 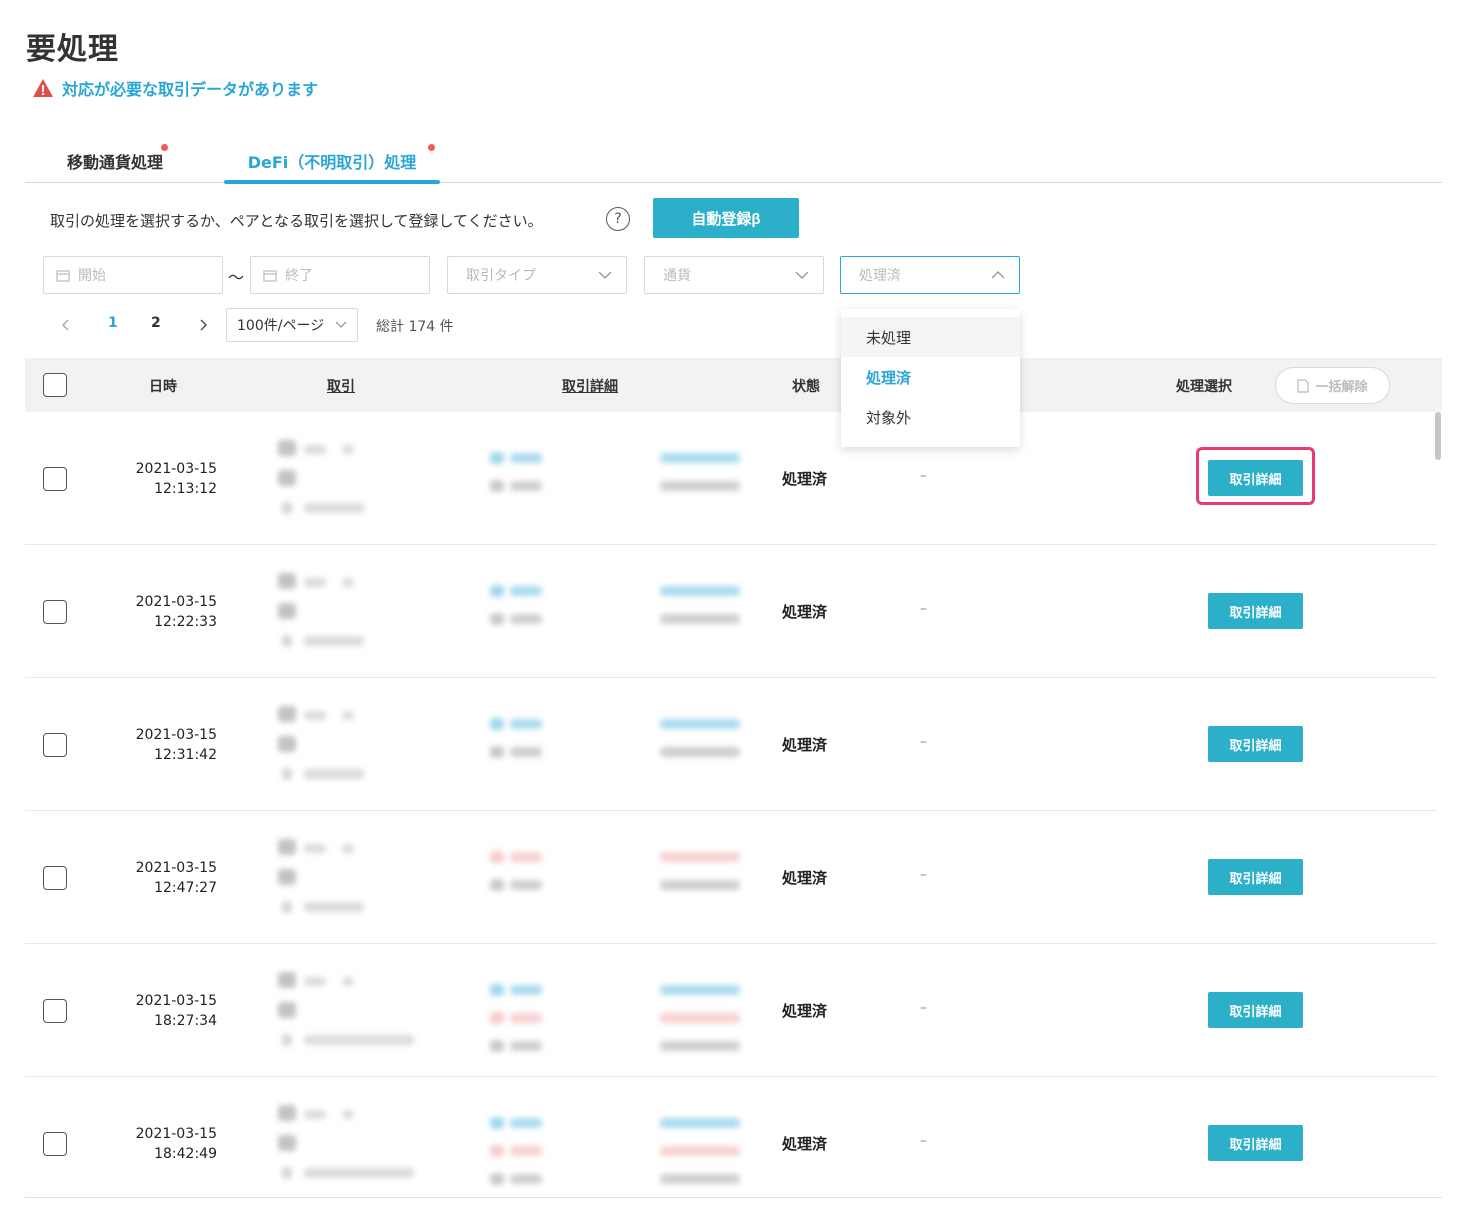 I want to click on tab-label: DeFi（不明取引）処理, so click(x=332, y=162).